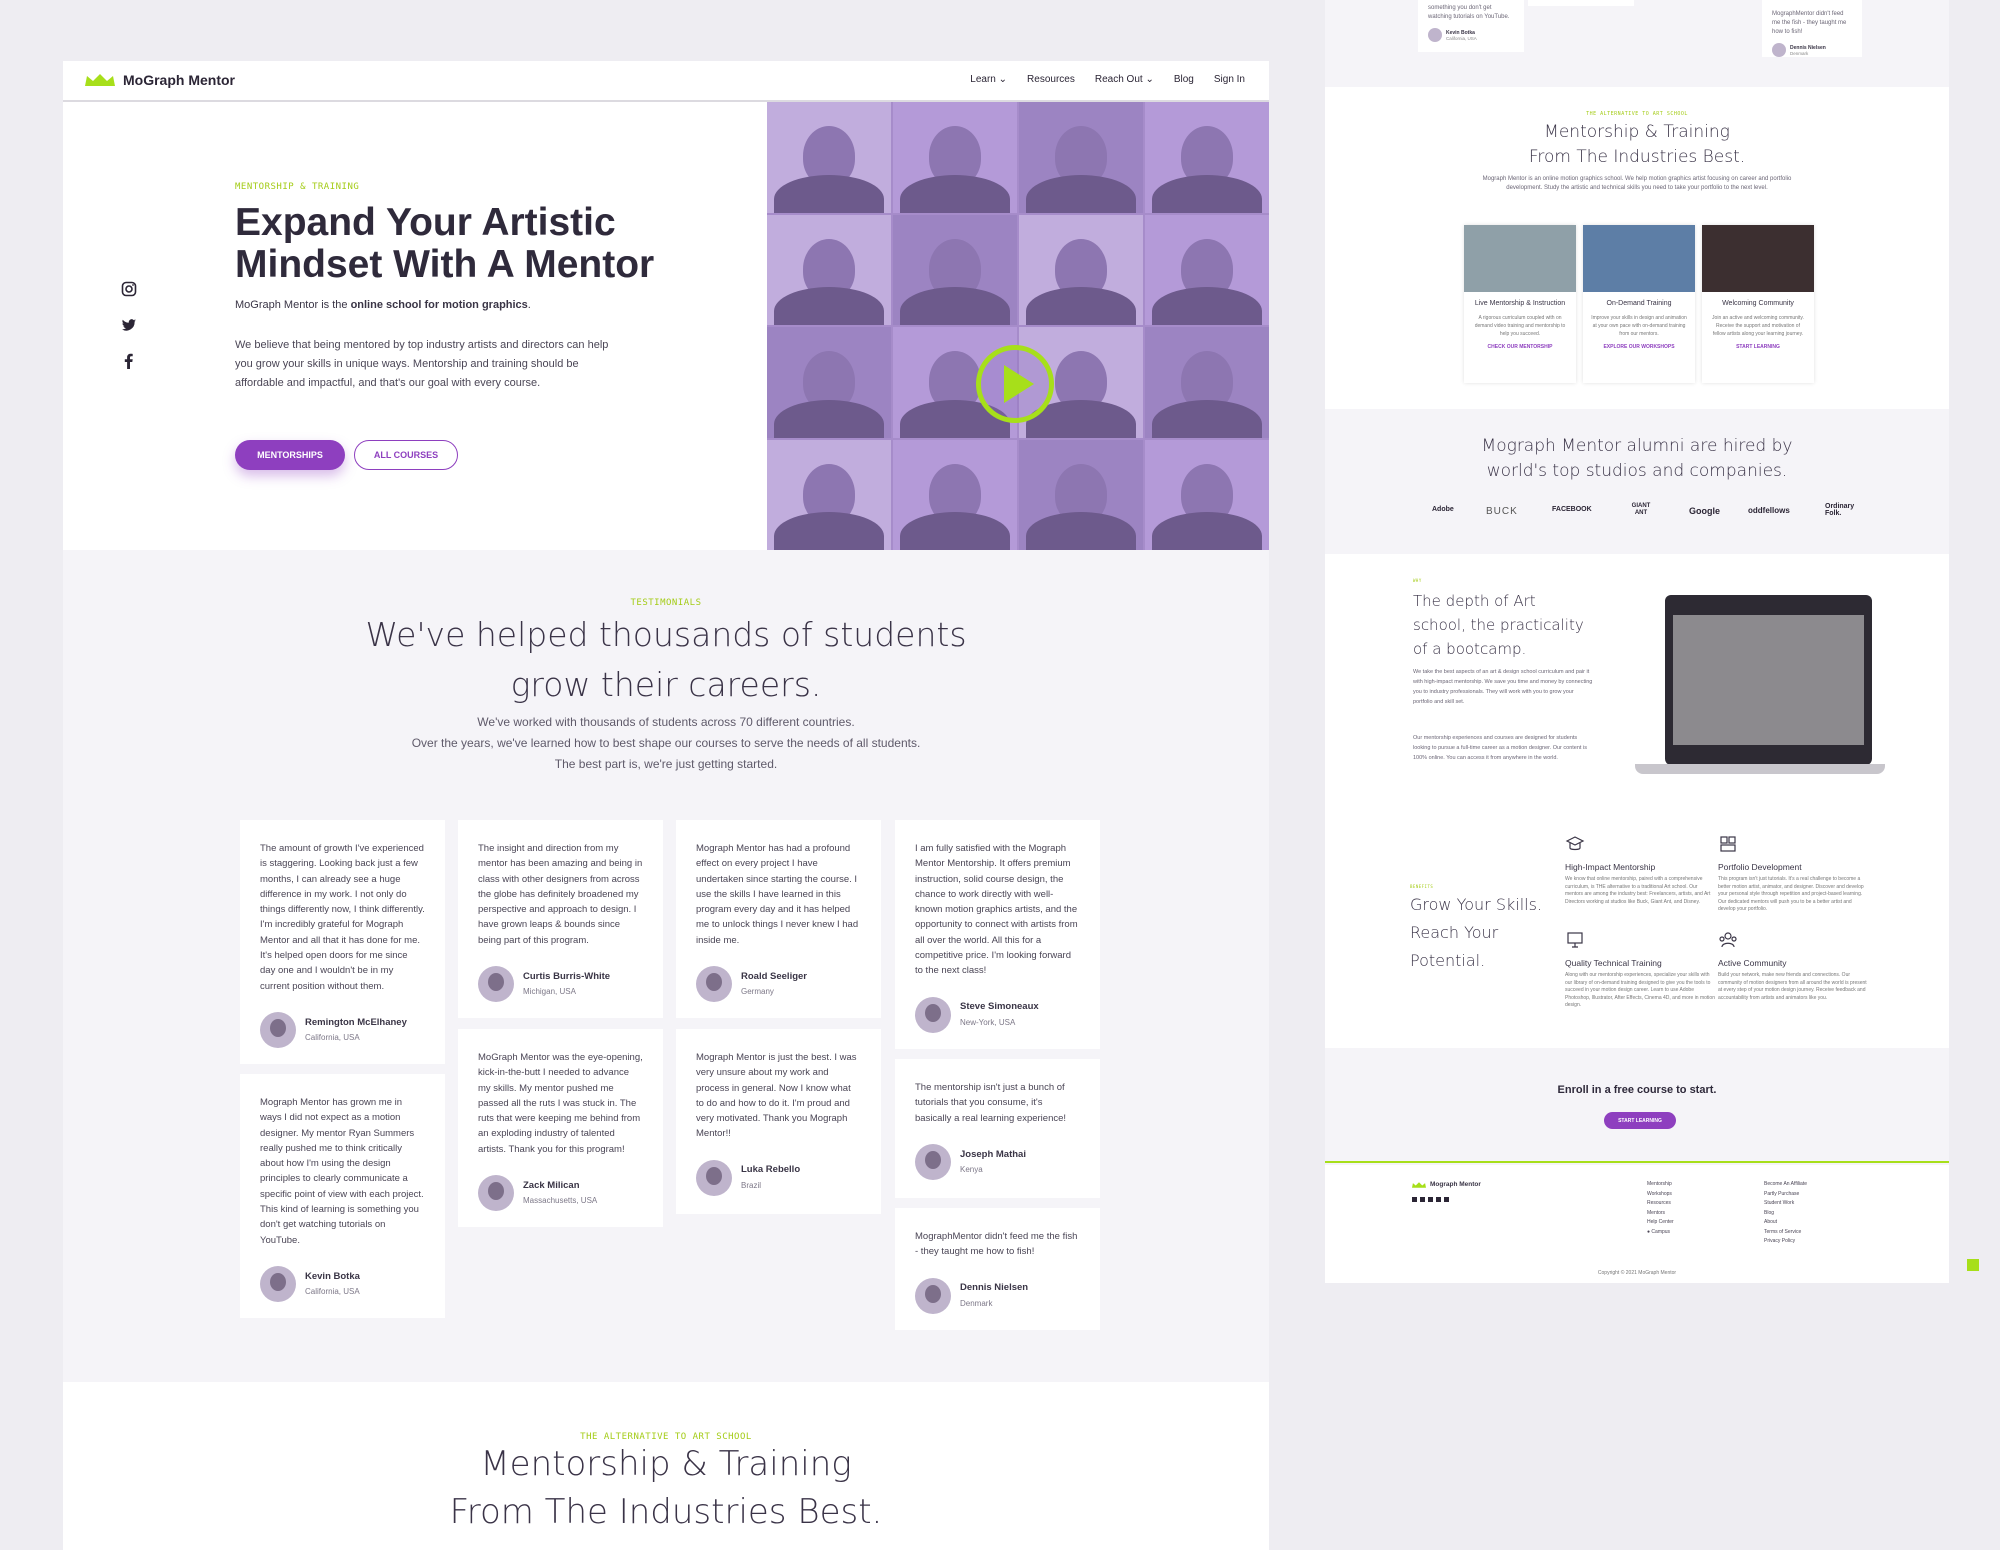  I want to click on facebook-logo: FACEBOOK, so click(1572, 509).